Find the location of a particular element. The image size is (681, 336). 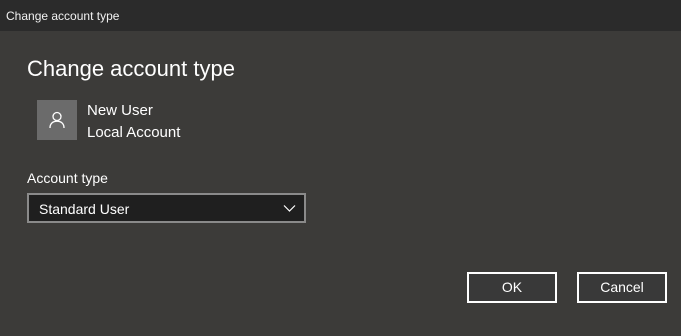

cancel-button: Cancel is located at coordinates (622, 287).